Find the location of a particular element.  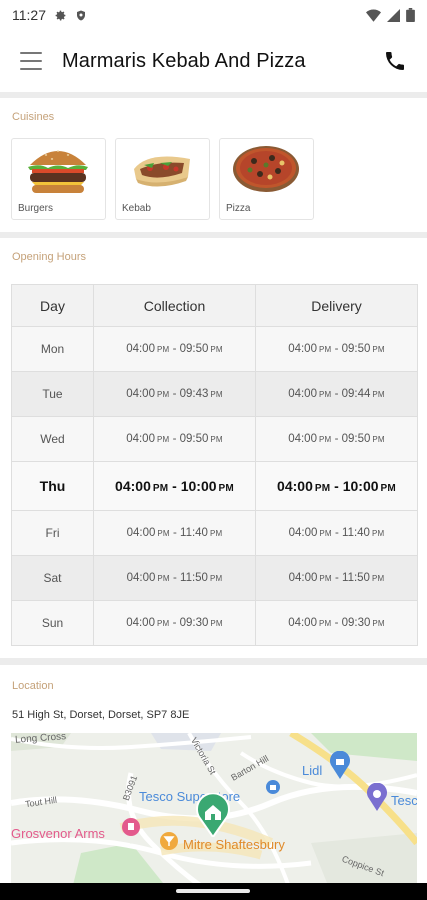

burger-icon is located at coordinates (58, 171).